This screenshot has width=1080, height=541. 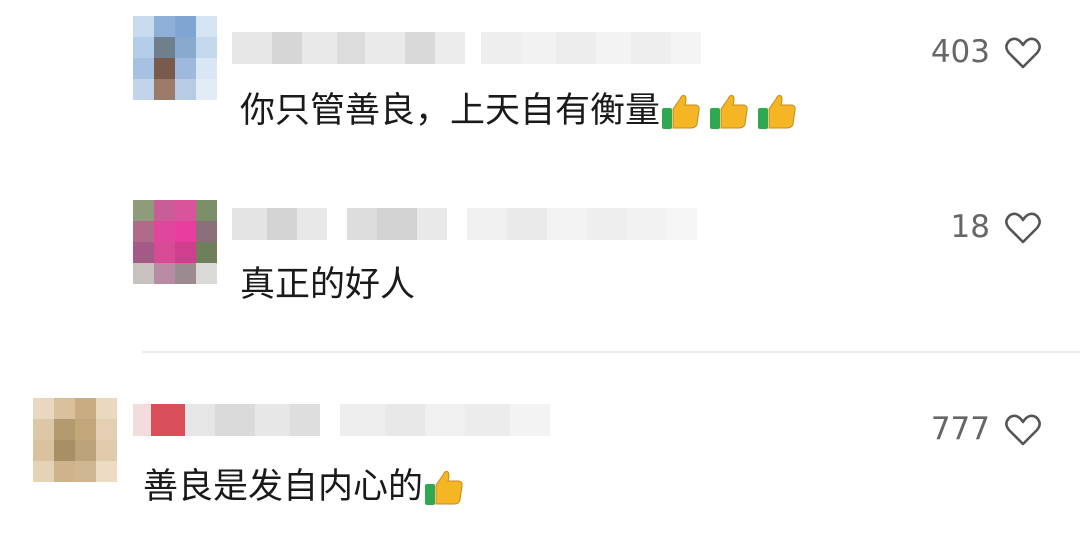 I want to click on comment-body: 真正的好人, so click(x=328, y=285).